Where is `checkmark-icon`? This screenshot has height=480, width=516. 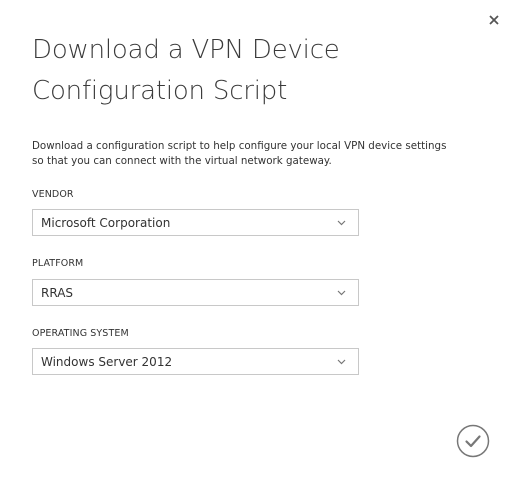
checkmark-icon is located at coordinates (473, 441).